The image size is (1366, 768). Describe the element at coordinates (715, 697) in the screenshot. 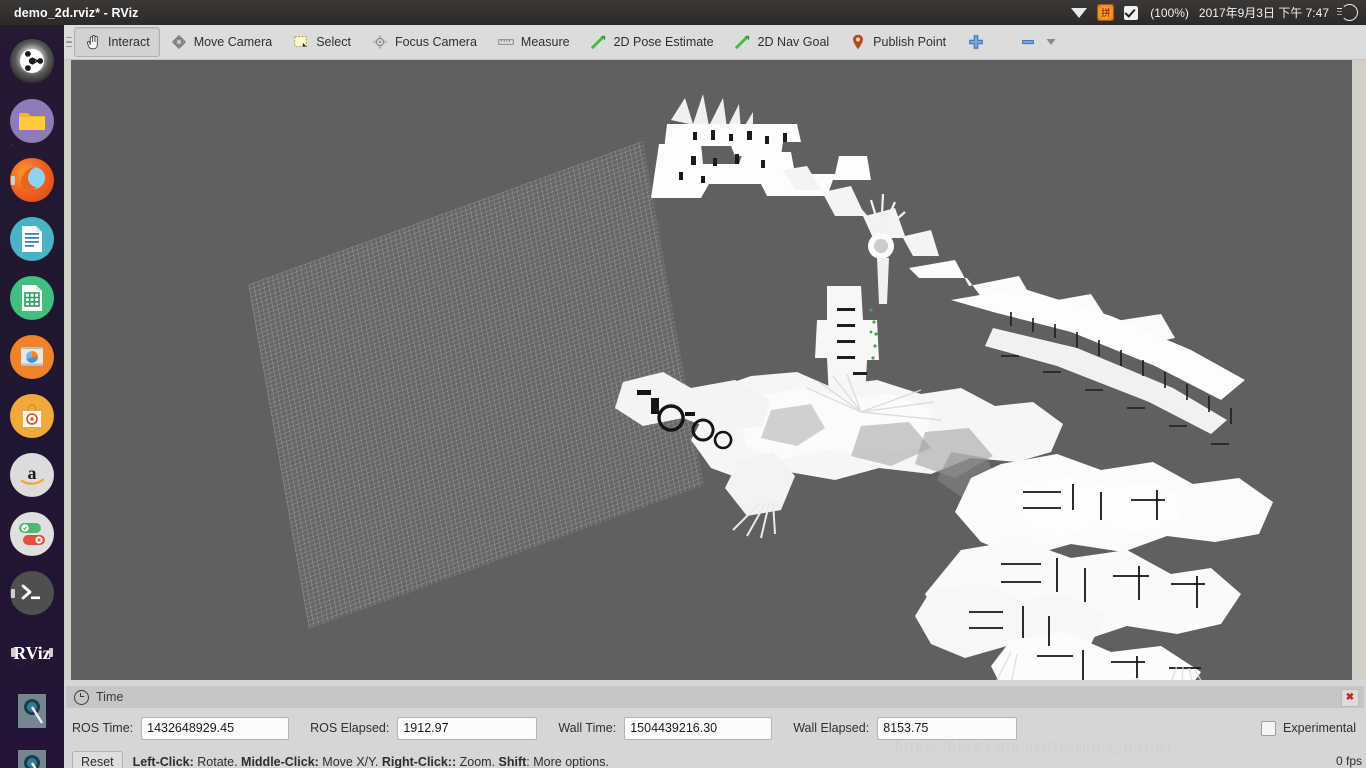

I see `time-panel-titlebar: Time ✖` at that location.